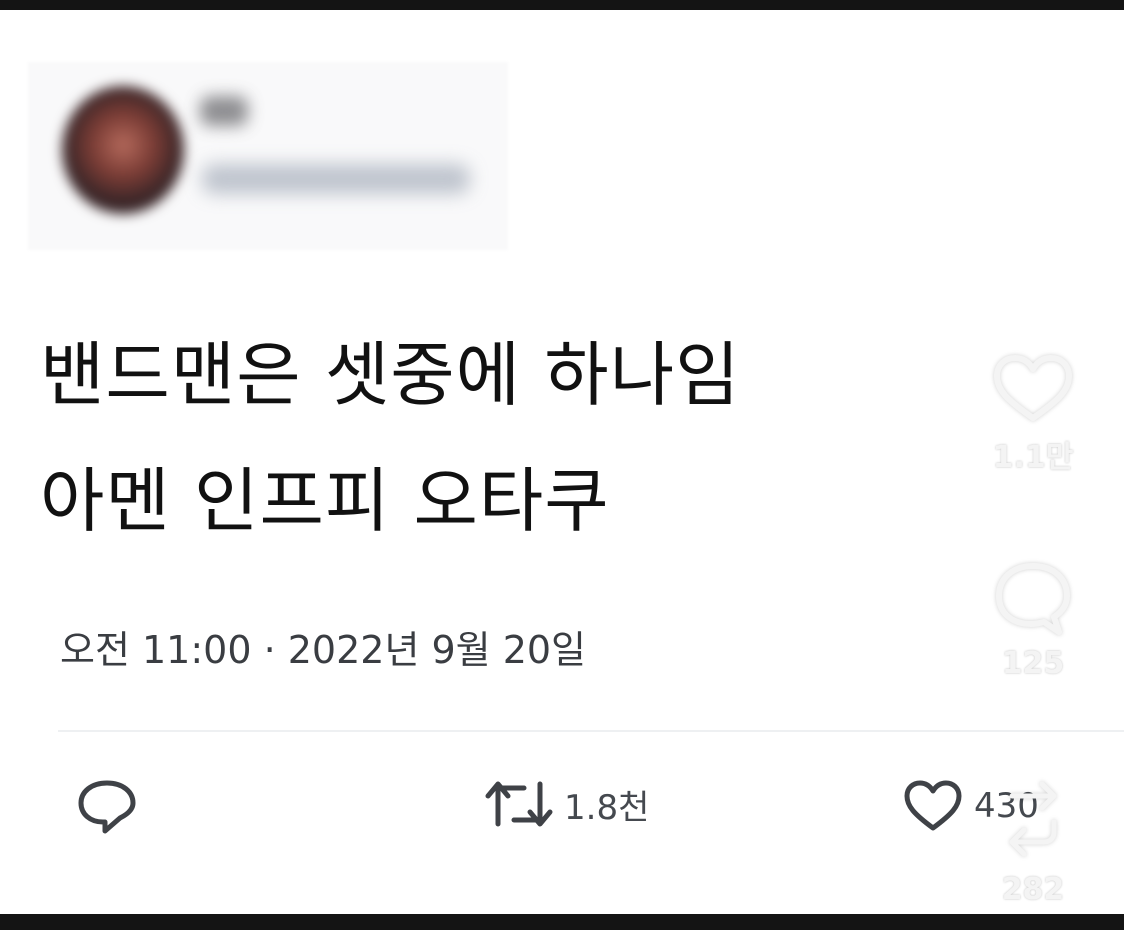 This screenshot has height=930, width=1124. What do you see at coordinates (224, 111) in the screenshot?
I see `display-name-blurred` at bounding box center [224, 111].